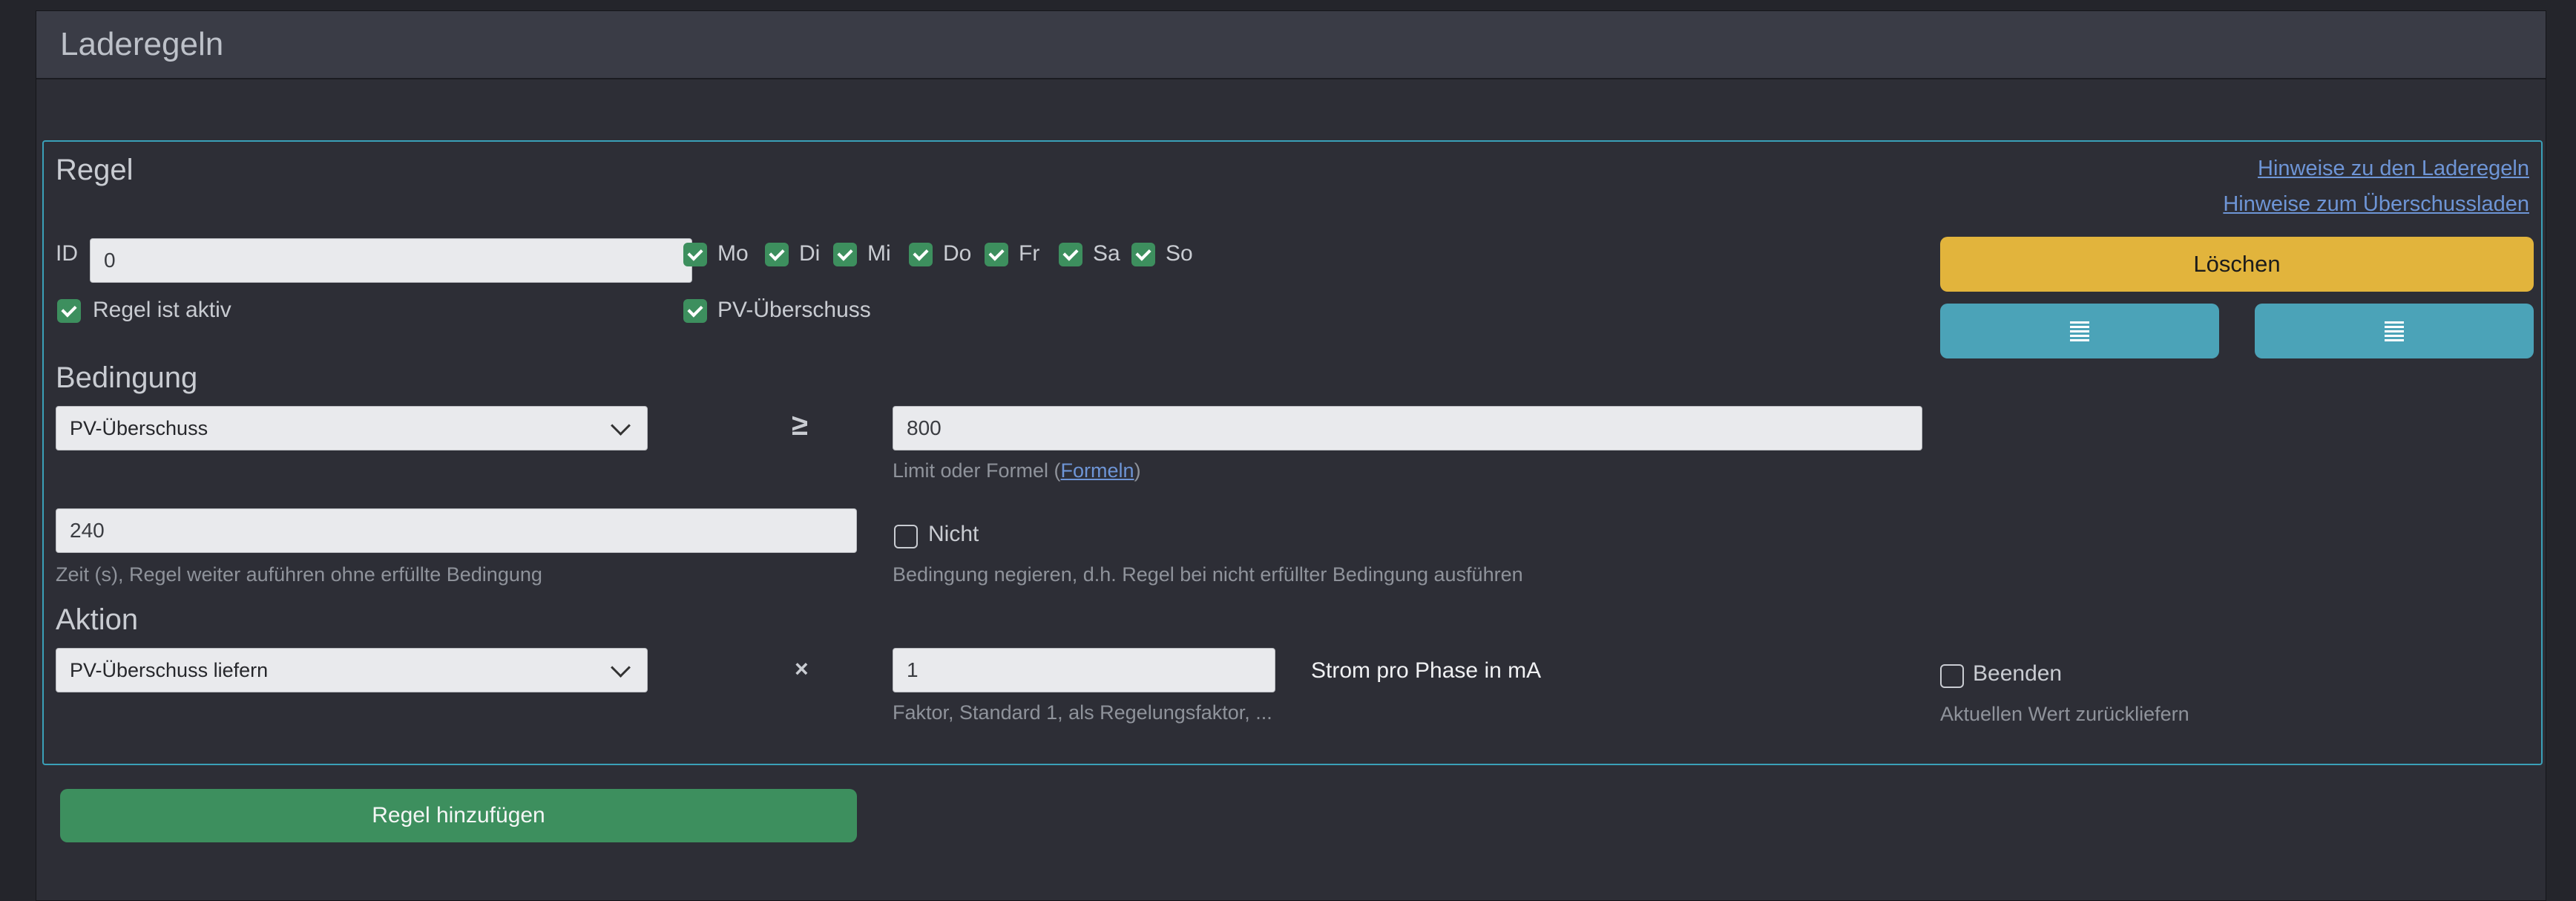  I want to click on link-hinweise-laderegeln: Hinweise zu den Laderegeln, so click(2393, 169).